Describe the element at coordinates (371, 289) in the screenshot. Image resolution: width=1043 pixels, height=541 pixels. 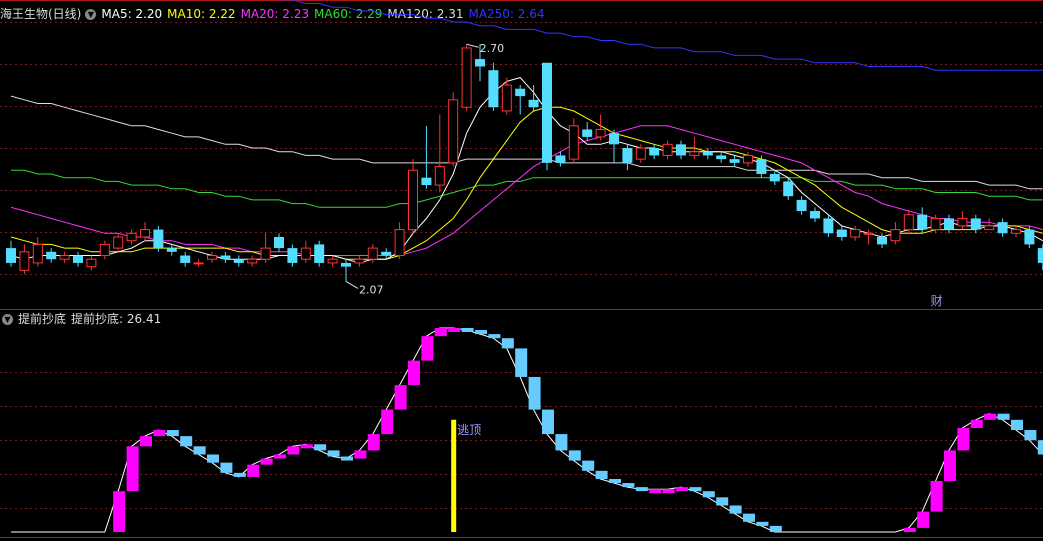
I see `low-price-label: 2.07` at that location.